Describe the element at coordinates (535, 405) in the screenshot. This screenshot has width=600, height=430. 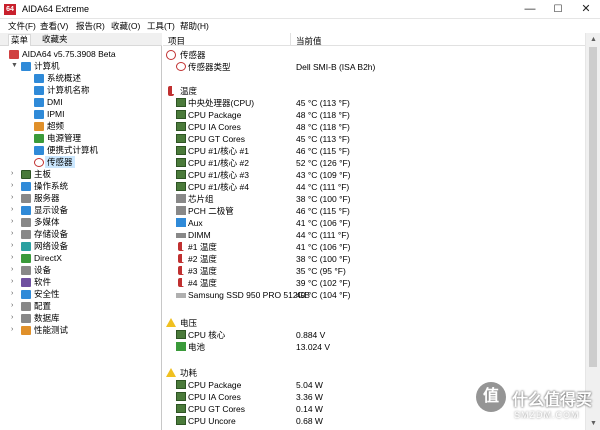
I see `smzdm-watermark: 值 什么值得买 SMZDM.COM` at that location.